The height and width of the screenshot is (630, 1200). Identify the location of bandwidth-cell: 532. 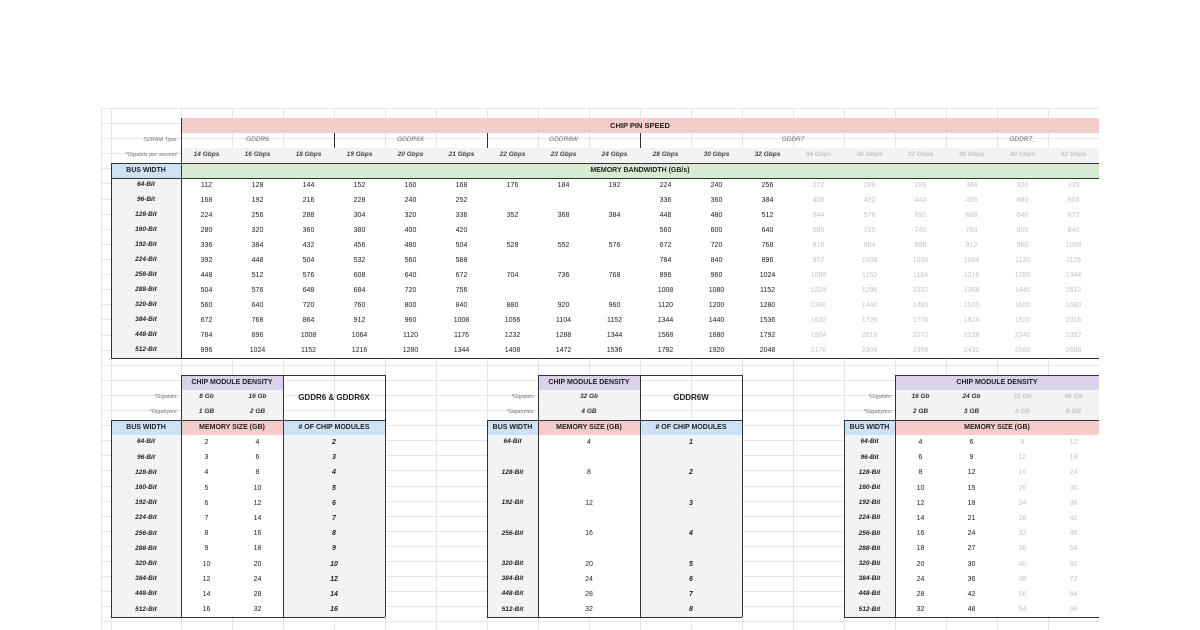
(359, 260).